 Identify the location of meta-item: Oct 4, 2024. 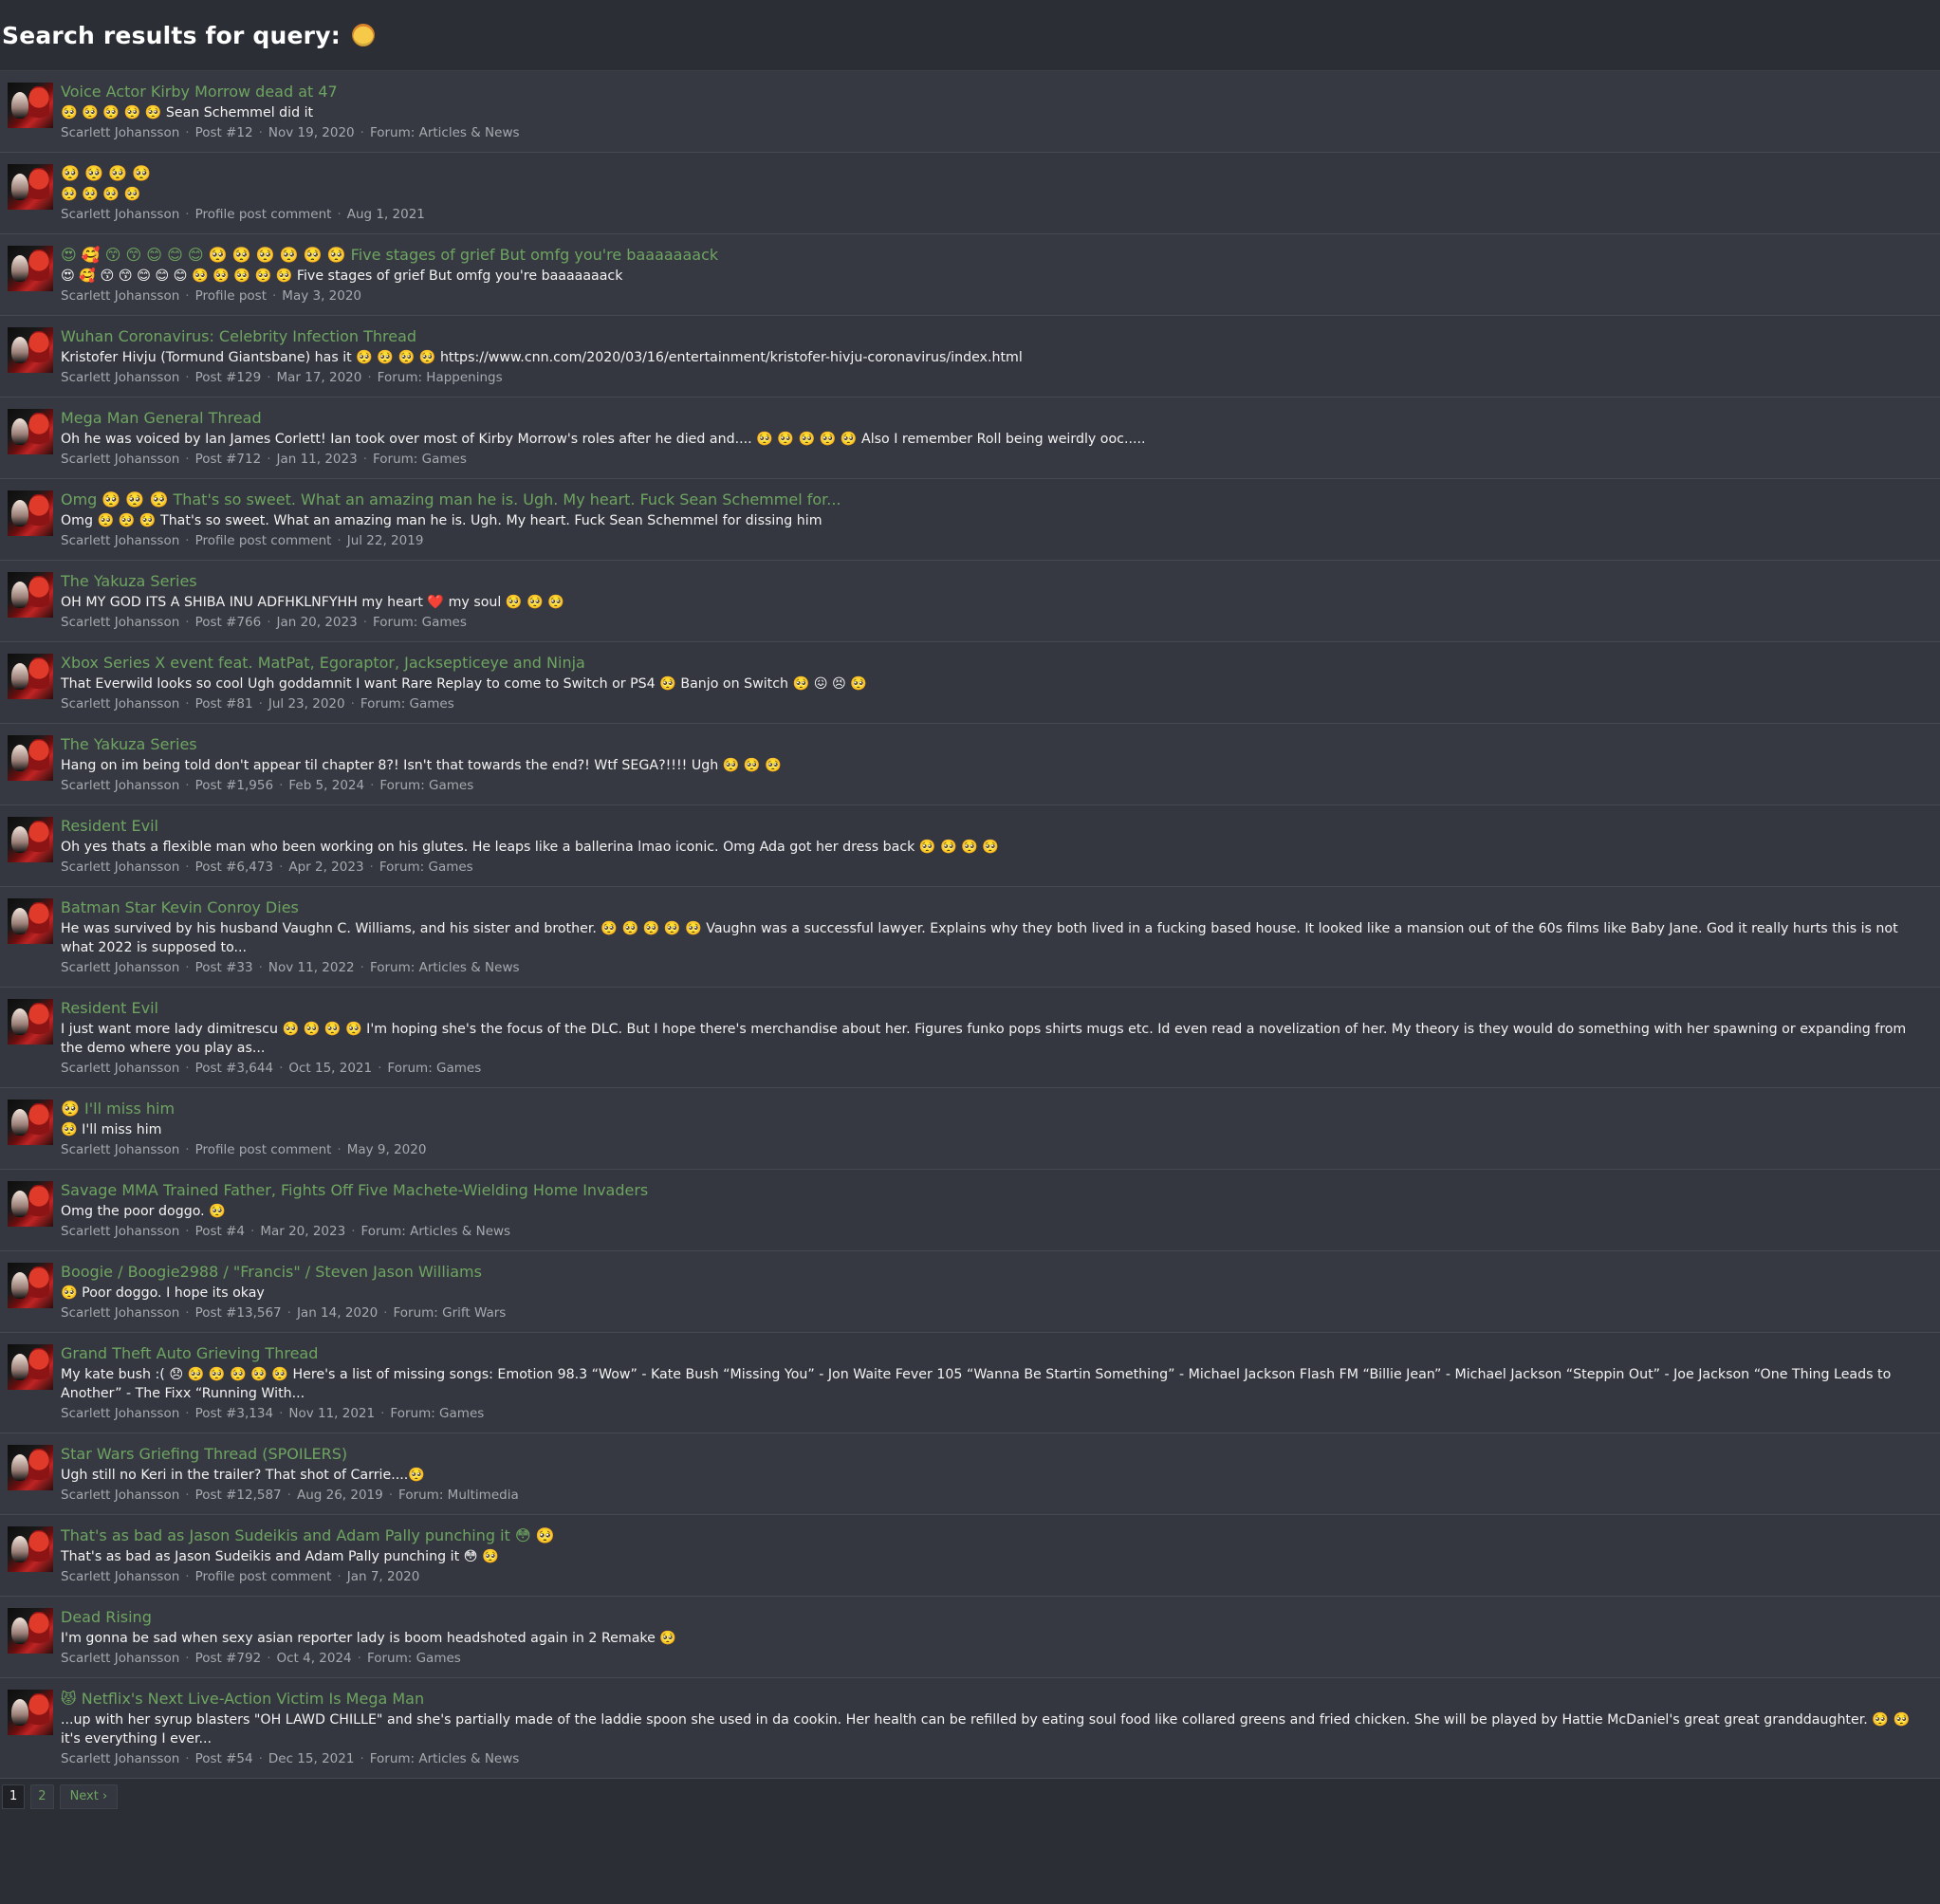
(314, 1658).